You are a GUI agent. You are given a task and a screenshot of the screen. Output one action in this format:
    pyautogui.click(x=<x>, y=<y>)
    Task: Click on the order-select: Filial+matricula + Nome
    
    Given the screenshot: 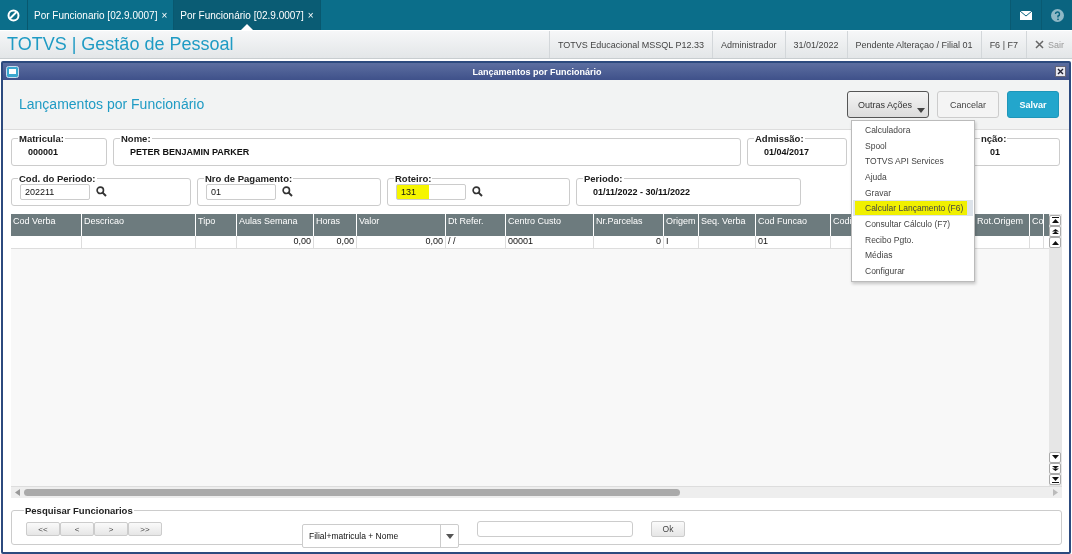 What is the action you would take?
    pyautogui.click(x=380, y=536)
    